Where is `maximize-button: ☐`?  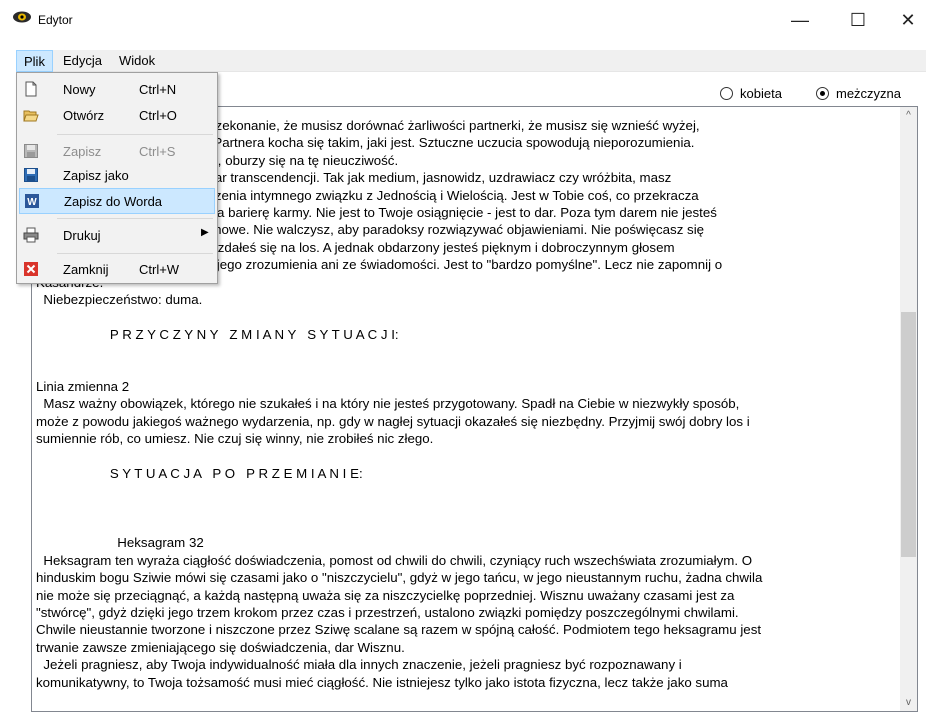
maximize-button: ☐ is located at coordinates (858, 20).